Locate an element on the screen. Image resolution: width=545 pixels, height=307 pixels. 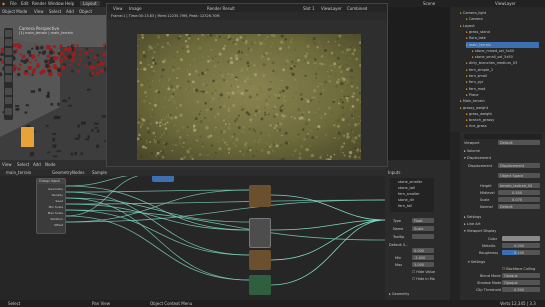
annotate-tool-icon is located at coordinates (8, 91).